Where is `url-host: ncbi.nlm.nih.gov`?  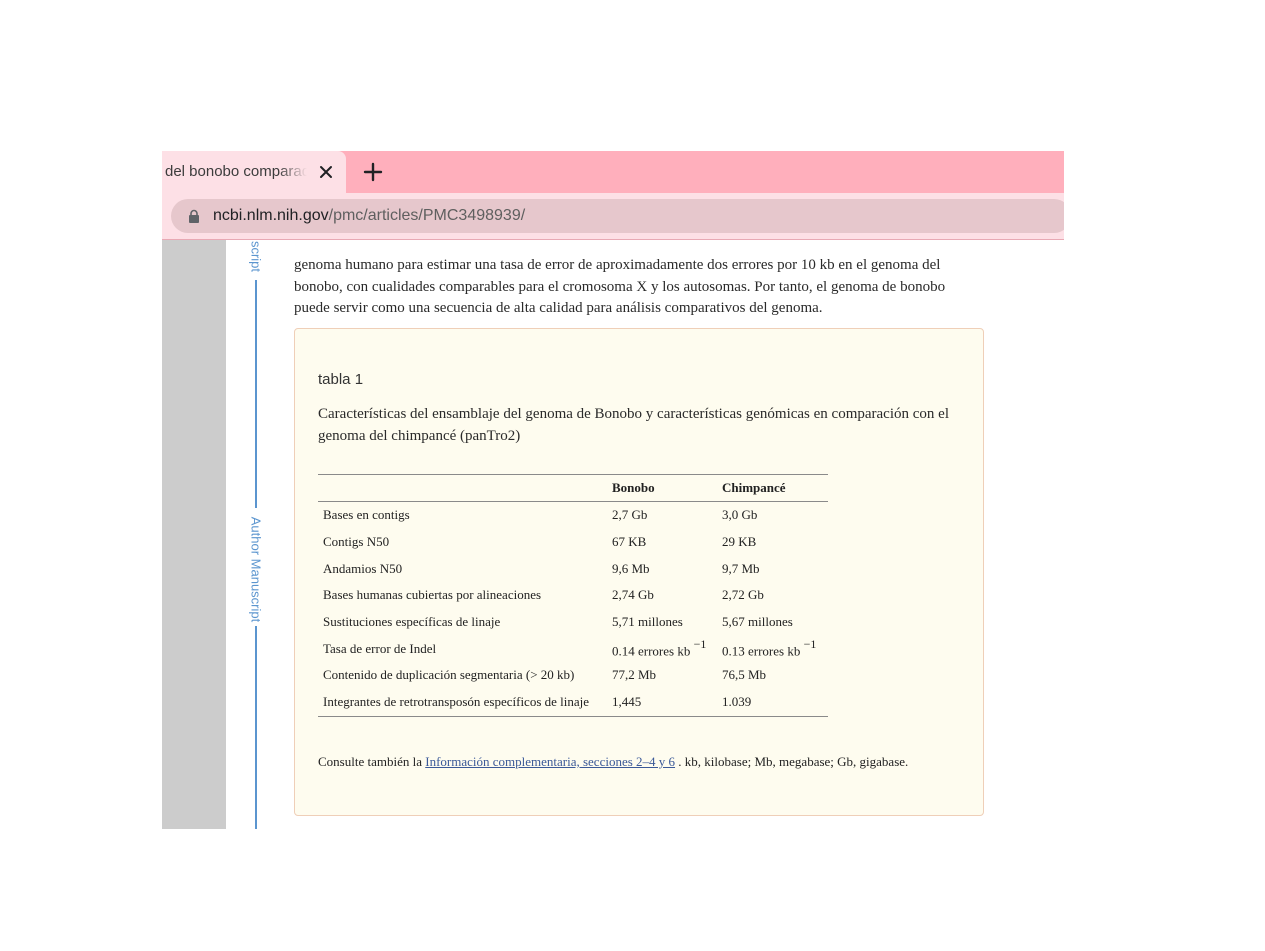
url-host: ncbi.nlm.nih.gov is located at coordinates (271, 215).